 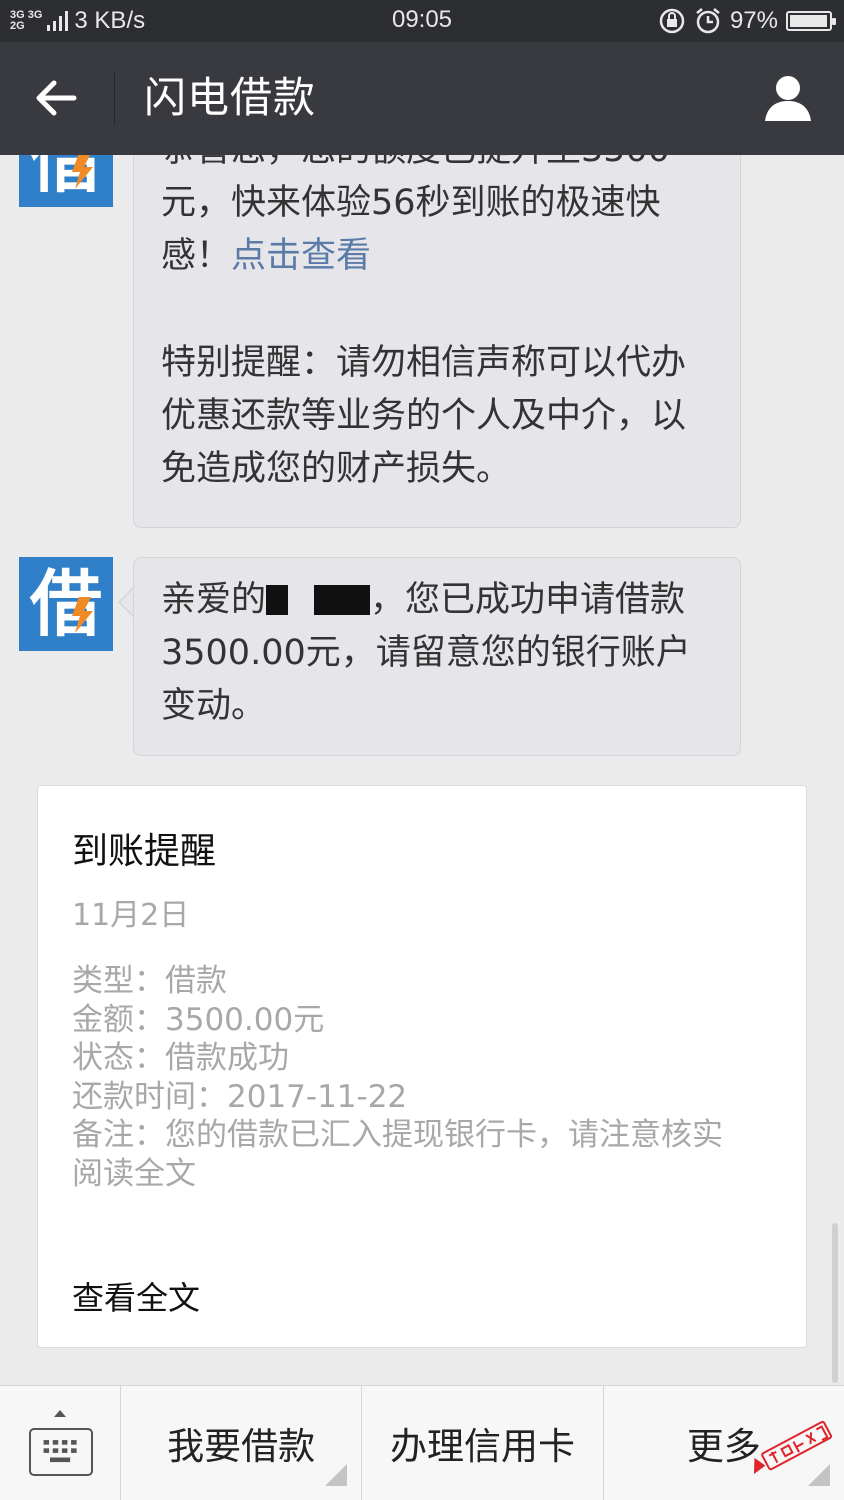 I want to click on message-bubble: 亲爱的 ，您已成功申请借款 3500.00元，请留意您的银行账户 变动。, so click(x=437, y=656).